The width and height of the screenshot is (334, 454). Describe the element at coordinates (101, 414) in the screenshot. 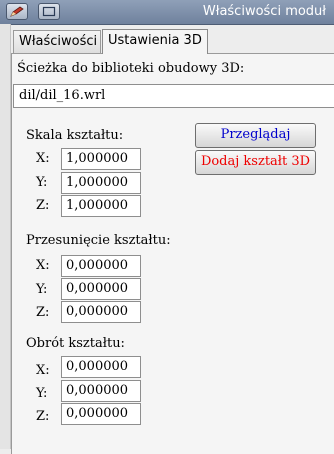

I see `rotation-z-input: 0,000000` at that location.